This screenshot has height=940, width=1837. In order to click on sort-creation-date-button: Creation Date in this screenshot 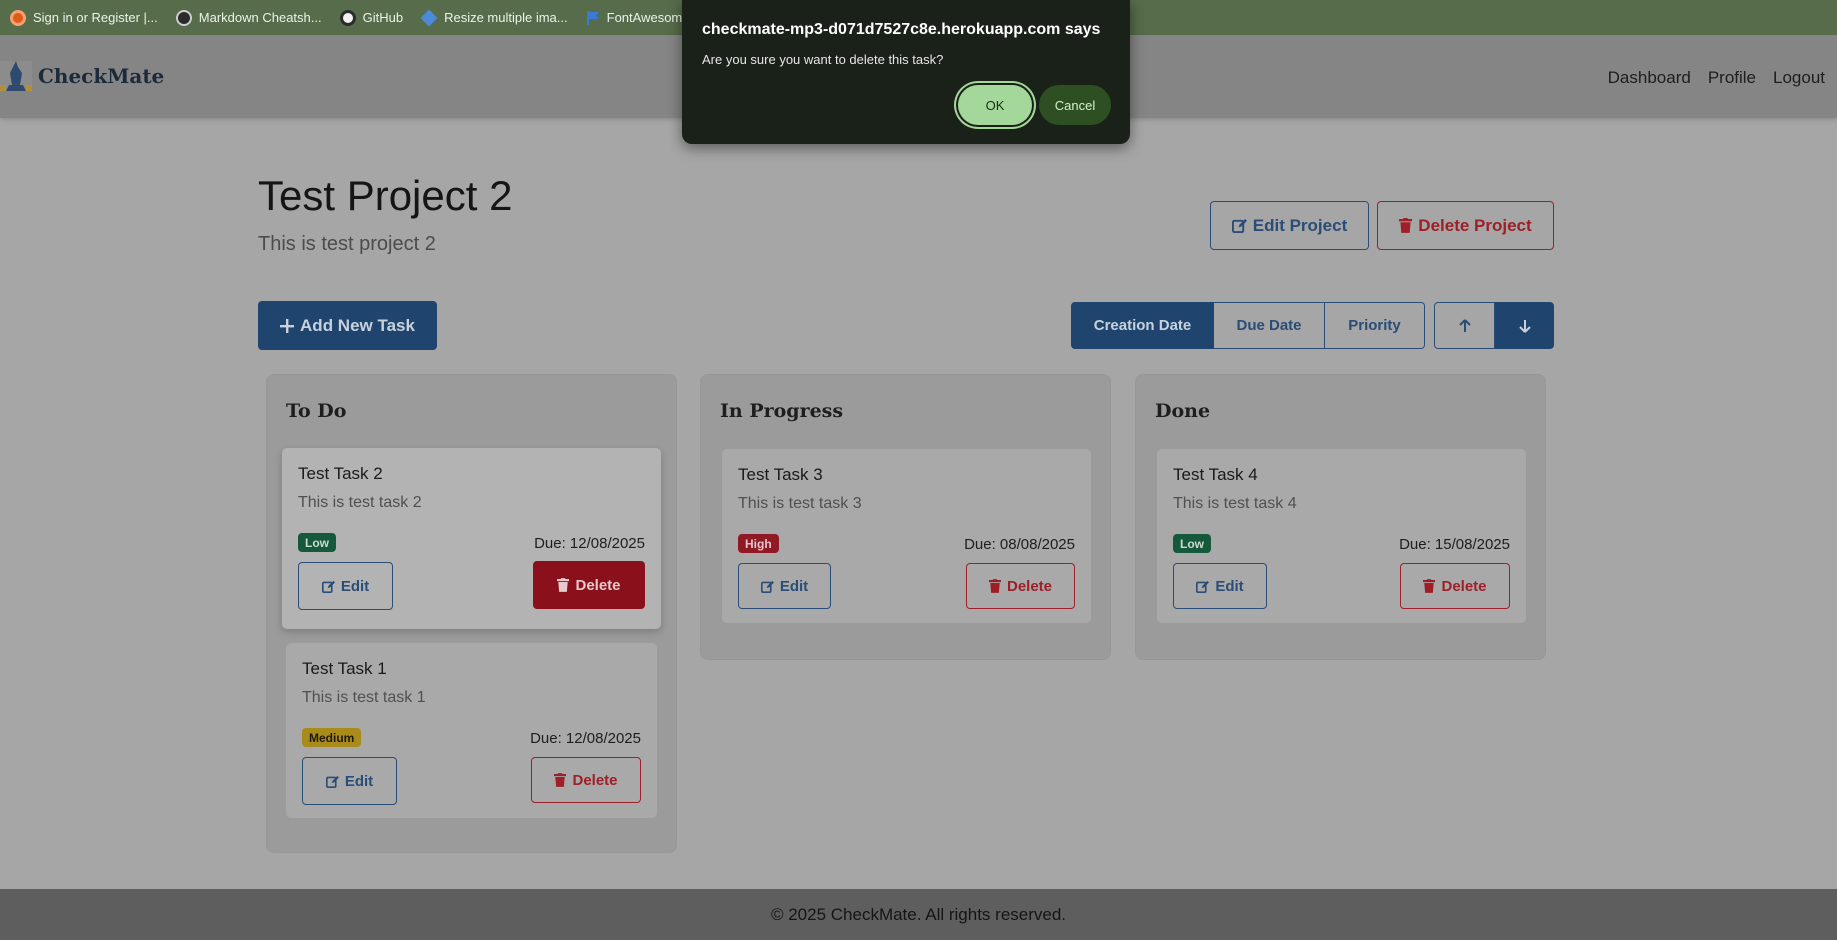, I will do `click(1142, 325)`.